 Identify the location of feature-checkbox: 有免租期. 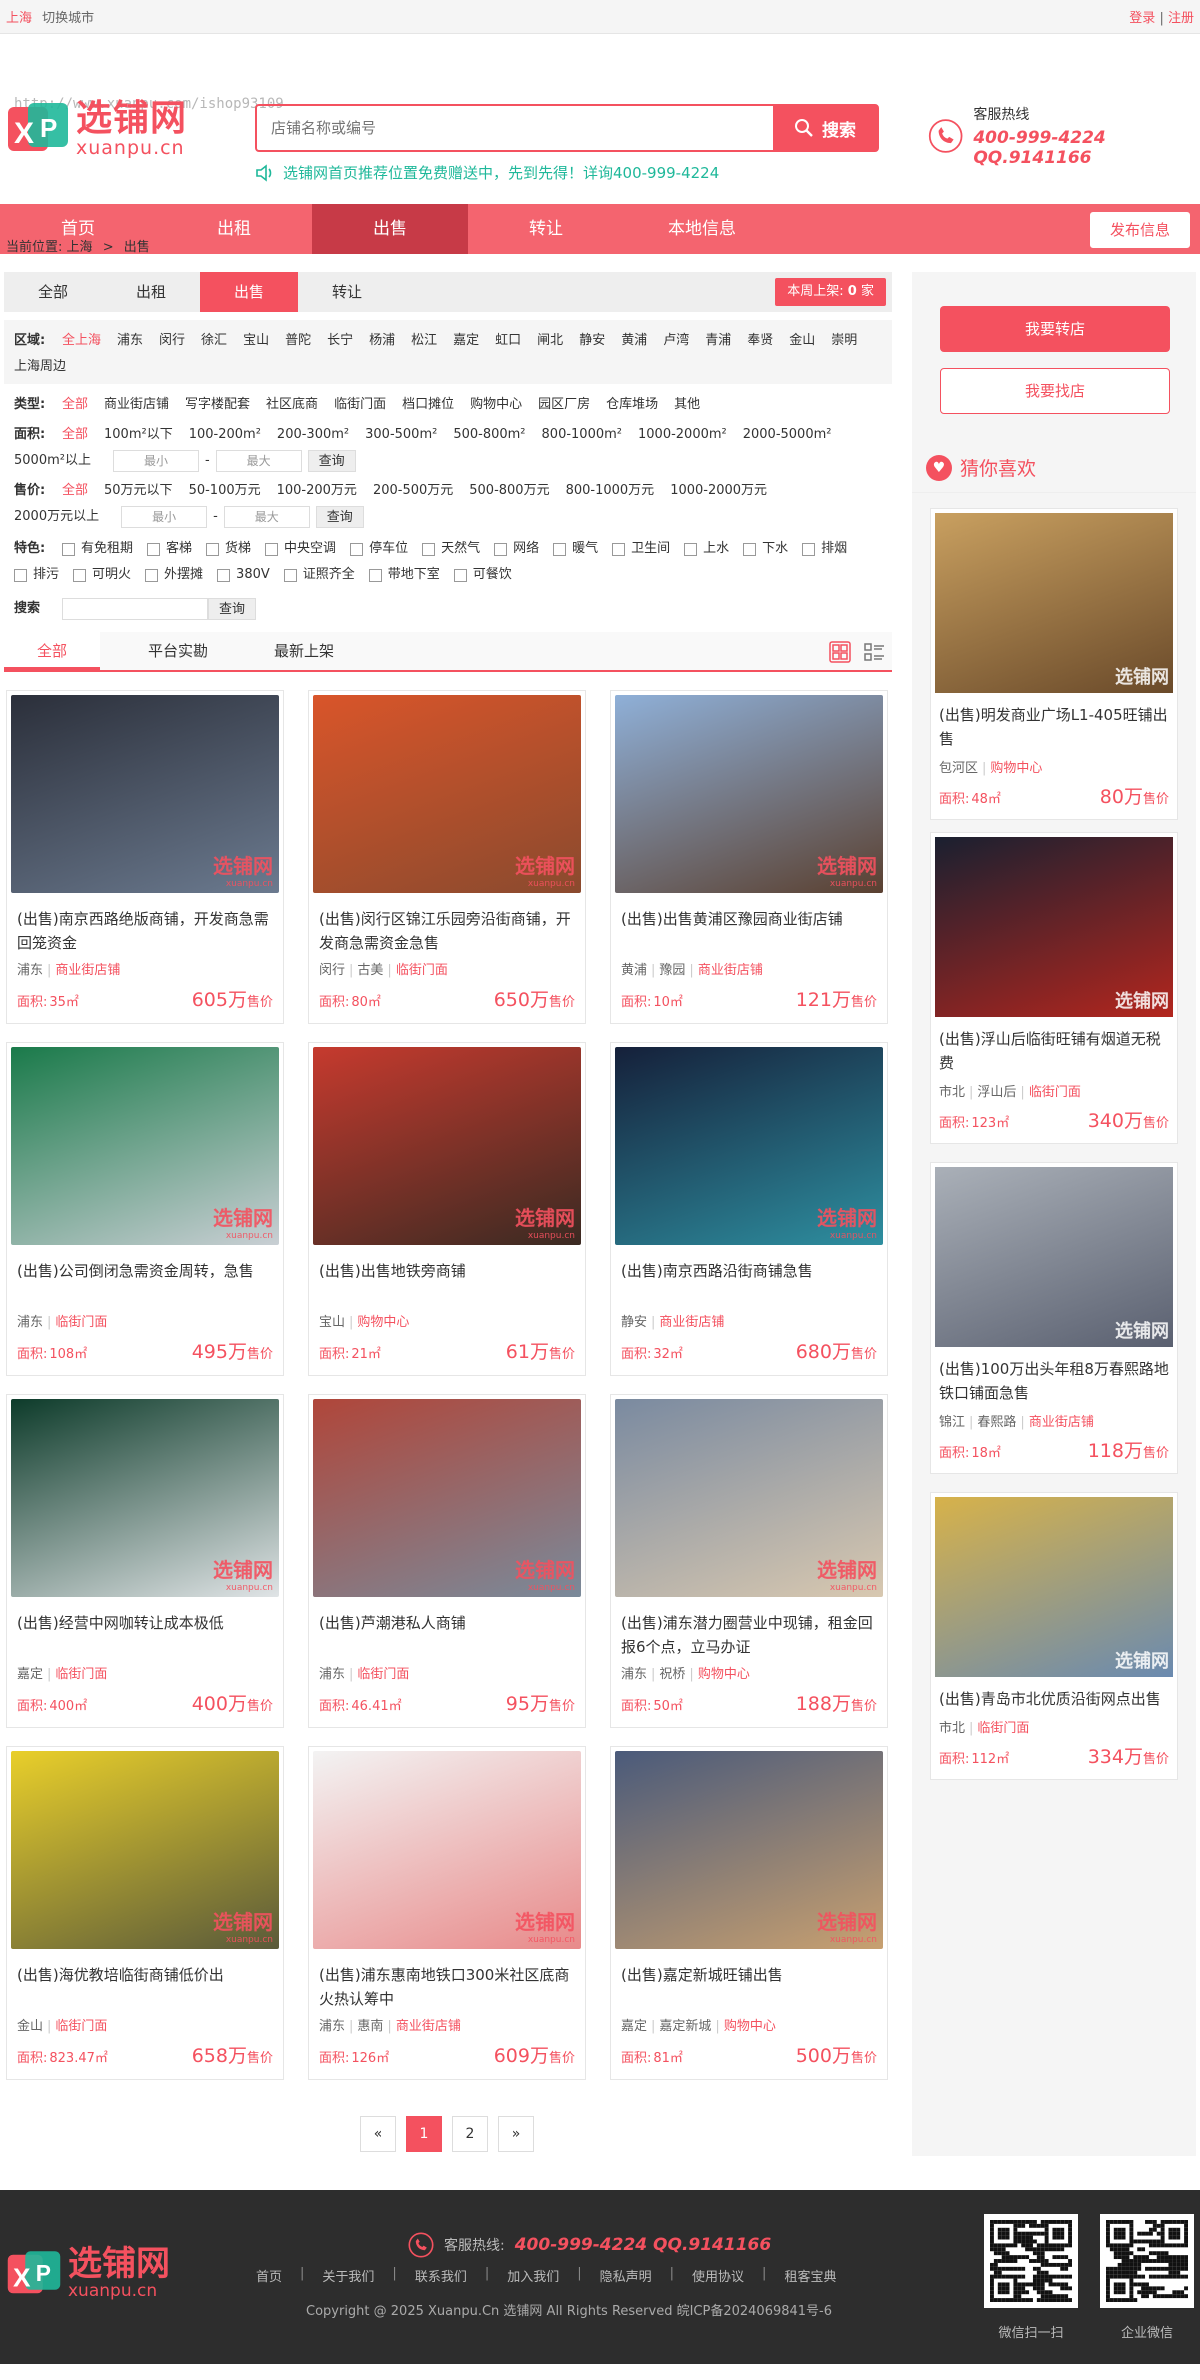
(97, 549).